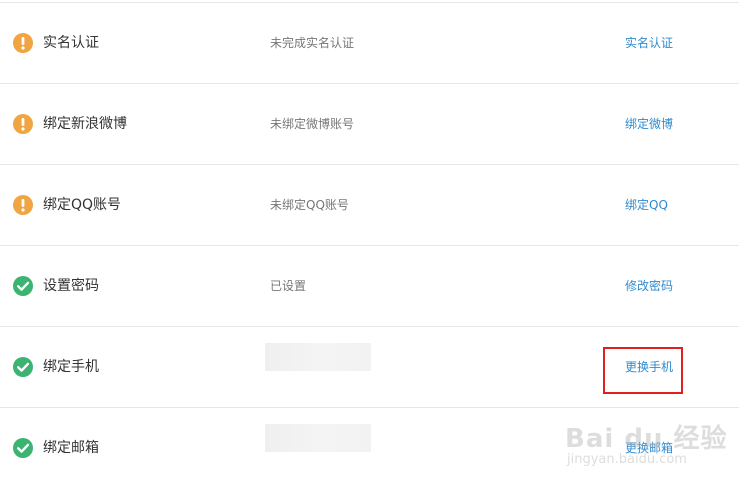 Image resolution: width=739 pixels, height=486 pixels. Describe the element at coordinates (649, 43) in the screenshot. I see `real-name-verify-link: 实名认证` at that location.